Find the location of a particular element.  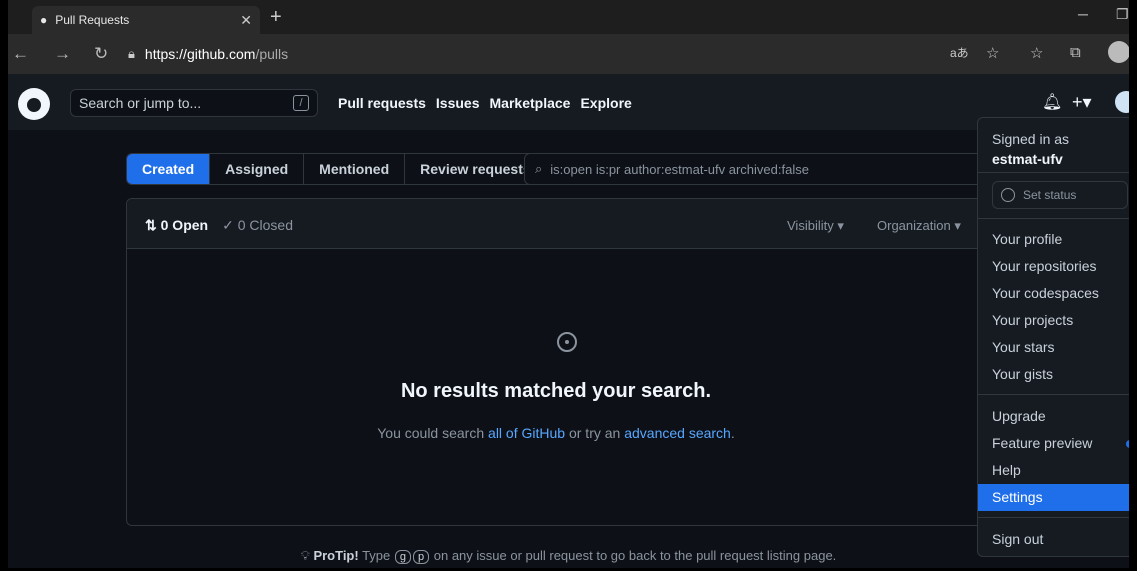

visibility-dropdown: Visibility ▾ is located at coordinates (815, 226).